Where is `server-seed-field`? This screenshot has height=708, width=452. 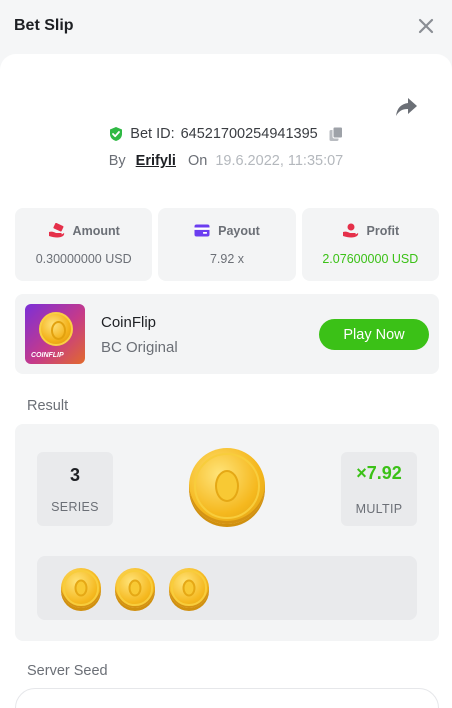 server-seed-field is located at coordinates (227, 698).